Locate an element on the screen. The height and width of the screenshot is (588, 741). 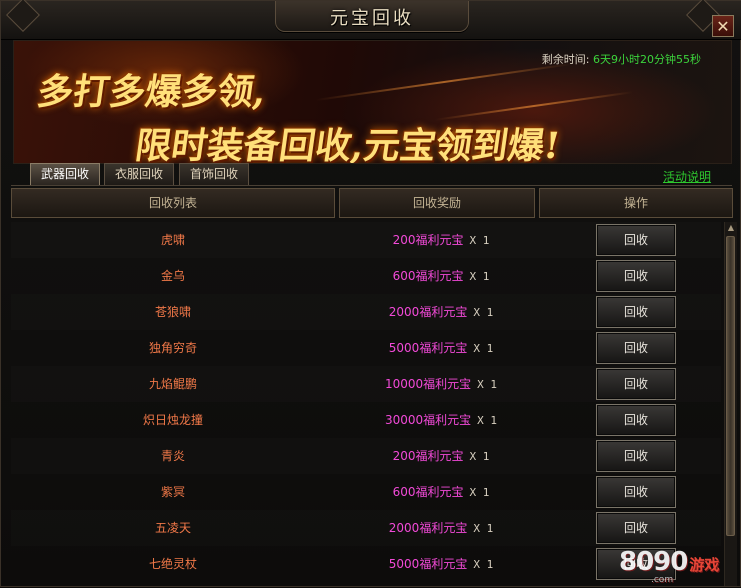
tab-jewelry-recycle: 首饰回收 is located at coordinates (214, 174).